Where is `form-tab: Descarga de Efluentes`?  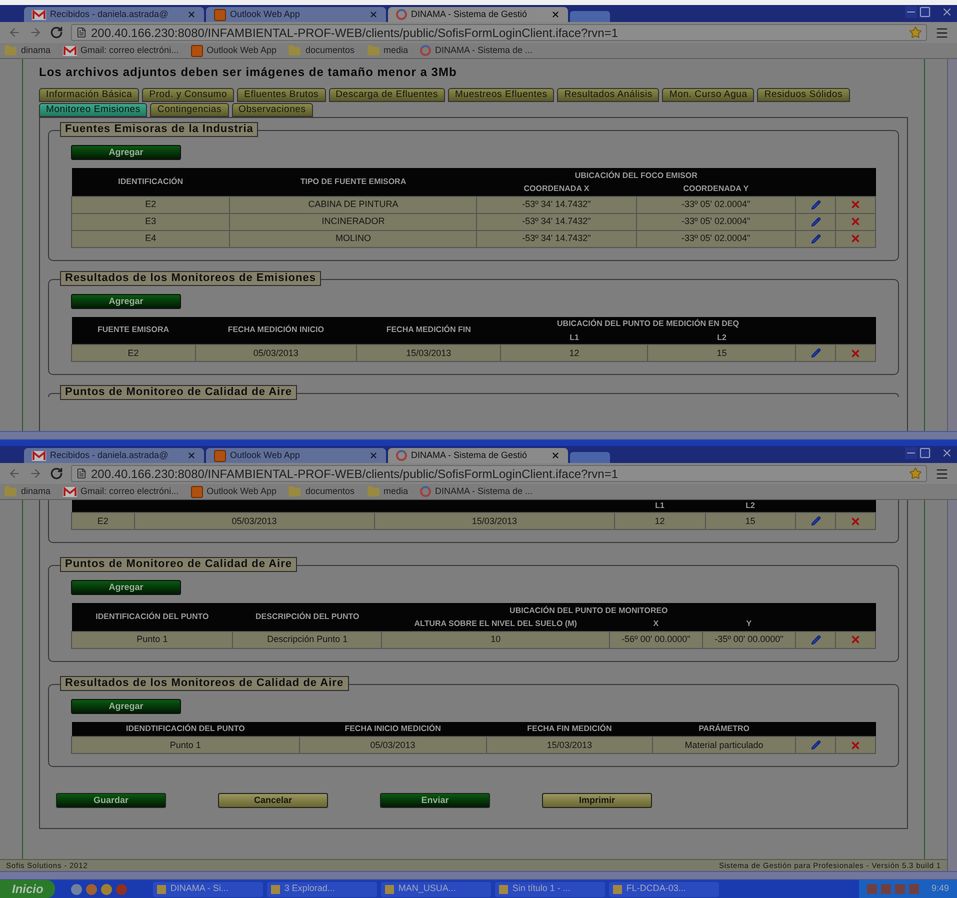
form-tab: Descarga de Efluentes is located at coordinates (387, 95).